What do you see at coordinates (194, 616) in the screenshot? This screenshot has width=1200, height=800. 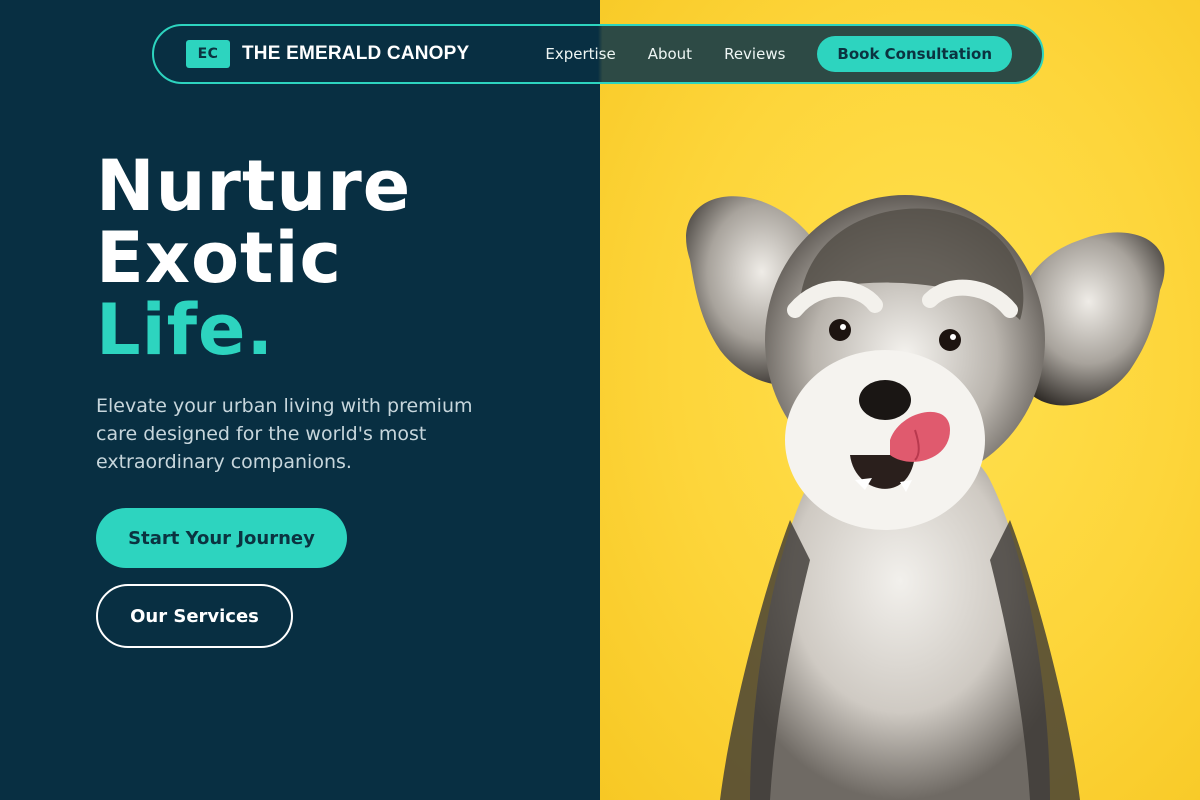 I see `our-services-button: Our Services` at bounding box center [194, 616].